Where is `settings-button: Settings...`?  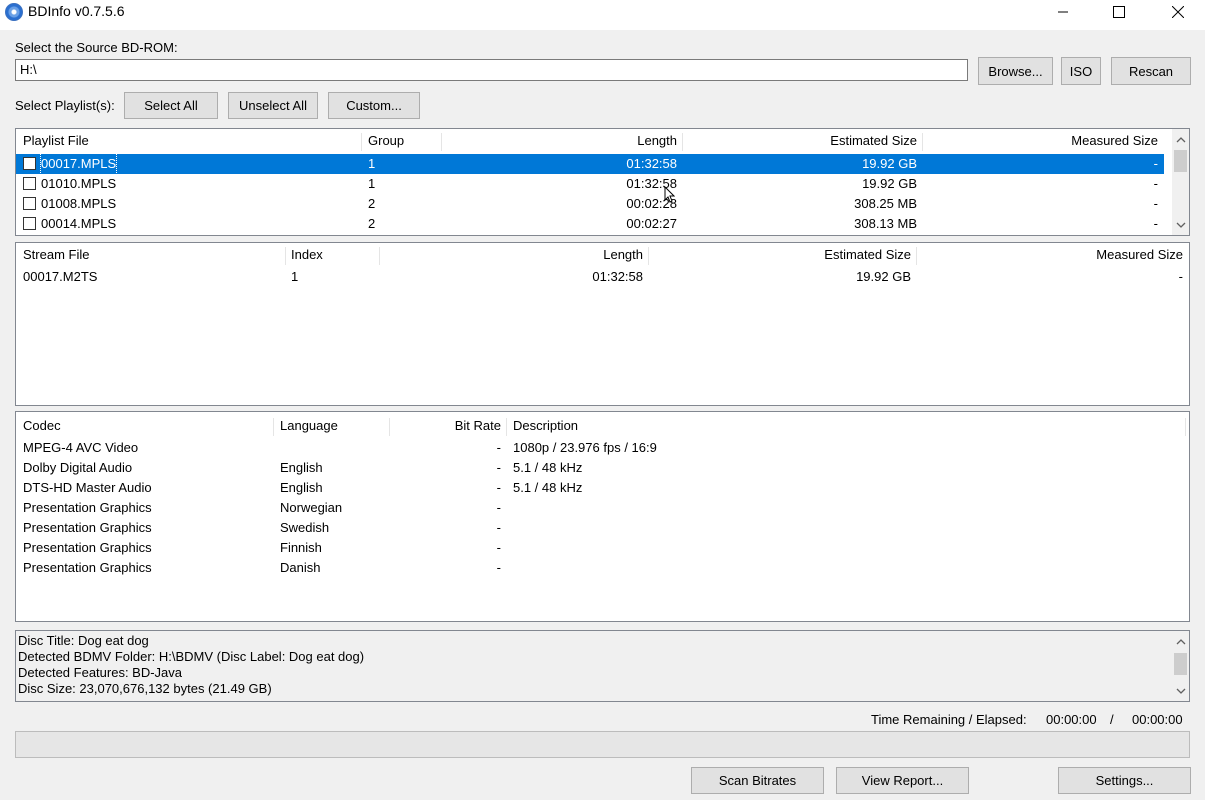
settings-button: Settings... is located at coordinates (1124, 780).